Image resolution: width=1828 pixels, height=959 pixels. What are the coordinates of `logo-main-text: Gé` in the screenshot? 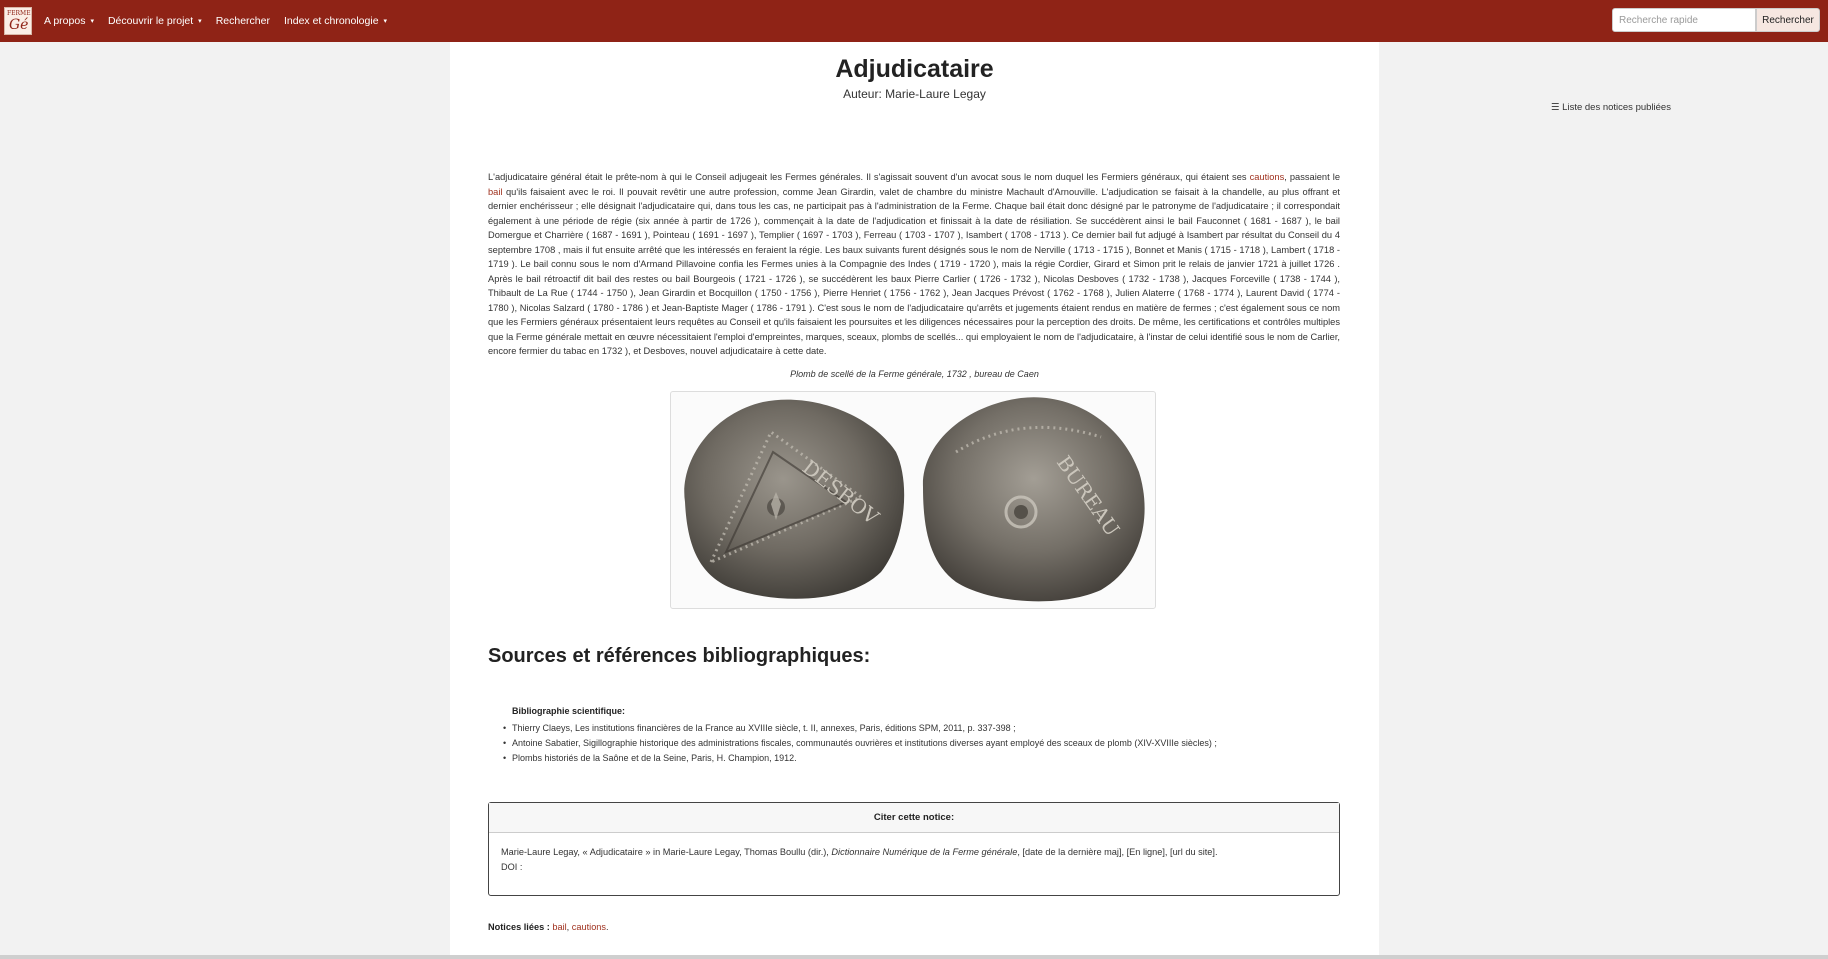 It's located at (19, 25).